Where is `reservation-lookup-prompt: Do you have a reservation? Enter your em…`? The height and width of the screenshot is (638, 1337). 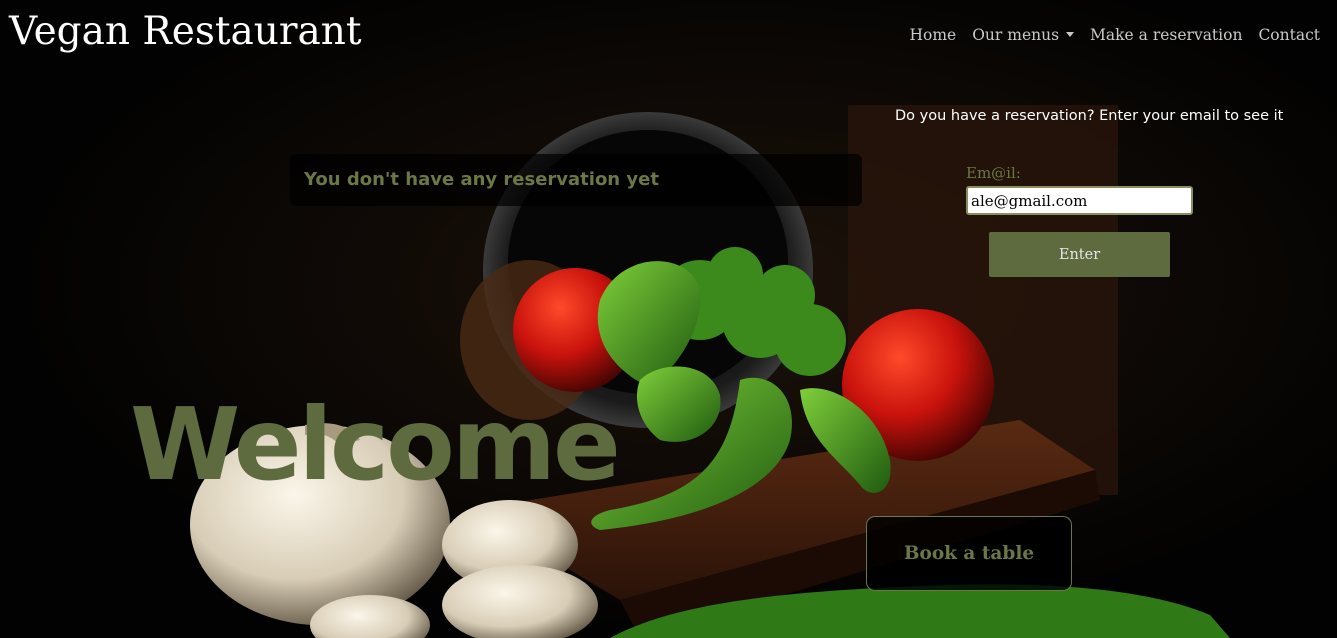
reservation-lookup-prompt: Do you have a reservation? Enter your em… is located at coordinates (1089, 116).